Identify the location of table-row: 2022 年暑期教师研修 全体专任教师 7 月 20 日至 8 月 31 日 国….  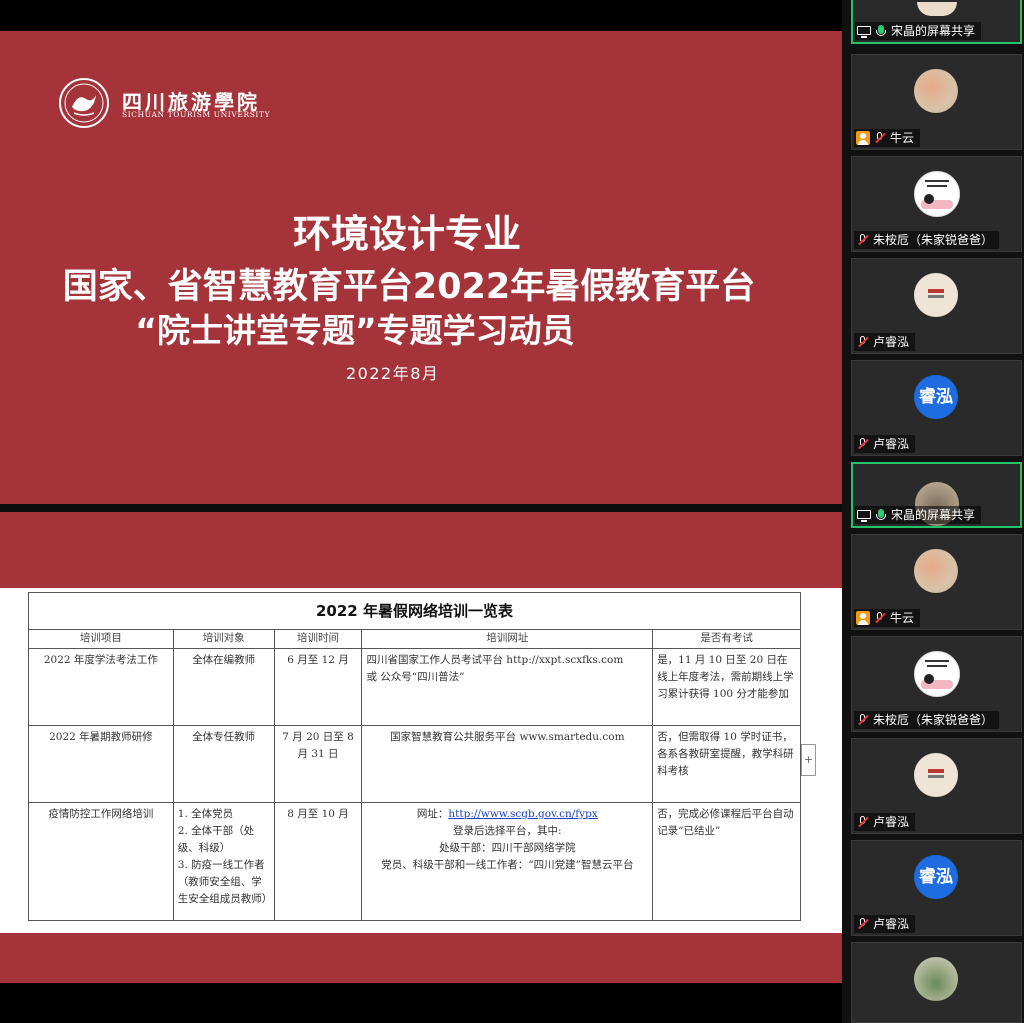
(414, 764).